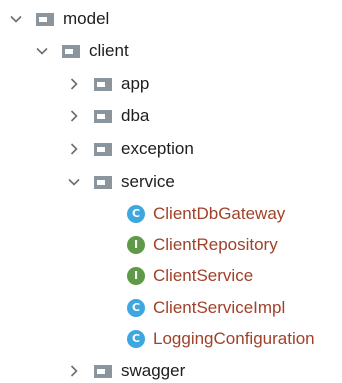 This screenshot has width=342, height=383. What do you see at coordinates (86, 18) in the screenshot?
I see `tree-node-label: model` at bounding box center [86, 18].